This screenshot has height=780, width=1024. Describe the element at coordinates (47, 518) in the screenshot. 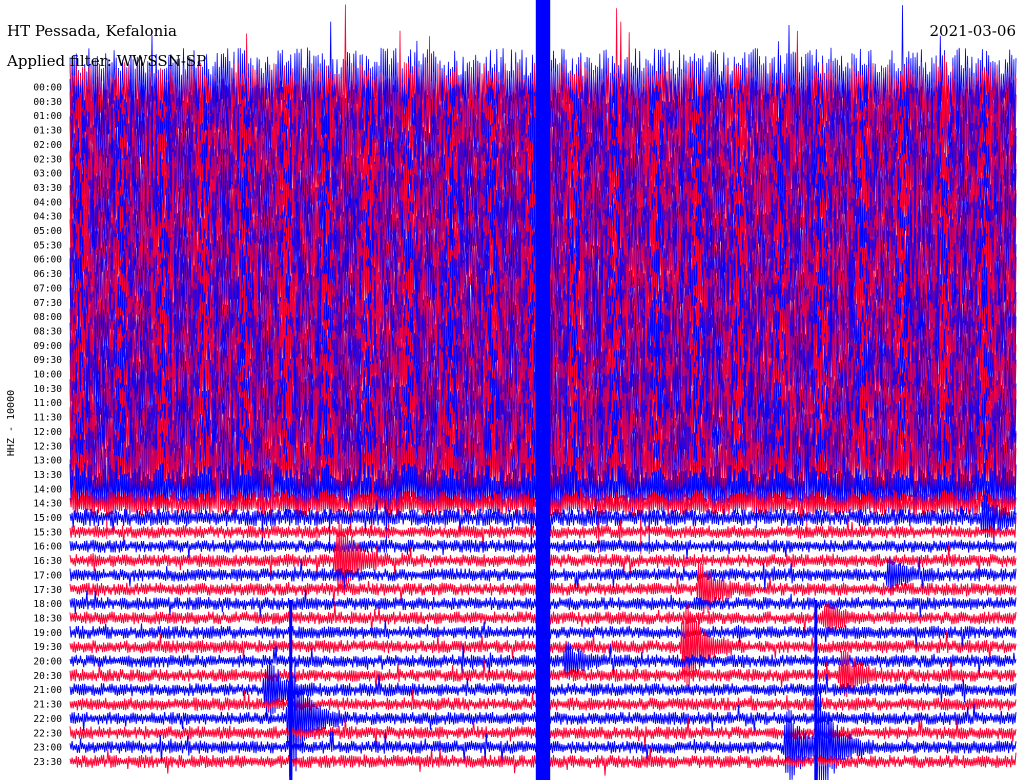

I see `time-tick-label: 15:00` at that location.